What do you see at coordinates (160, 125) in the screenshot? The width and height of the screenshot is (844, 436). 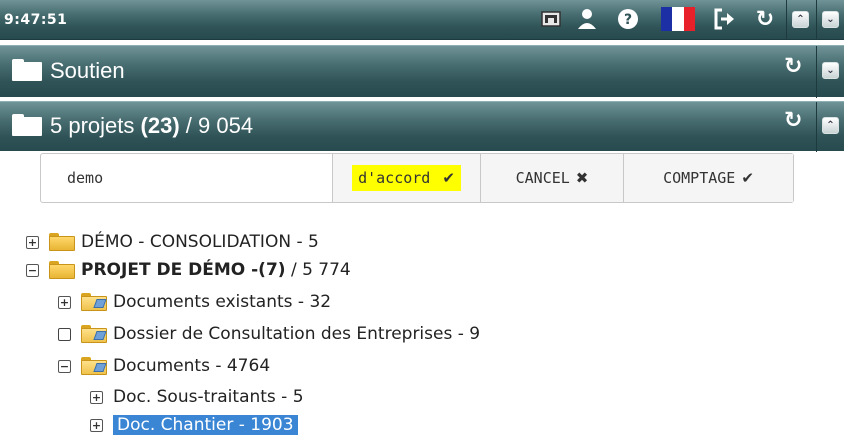 I see `projects-selected-count: (23)` at bounding box center [160, 125].